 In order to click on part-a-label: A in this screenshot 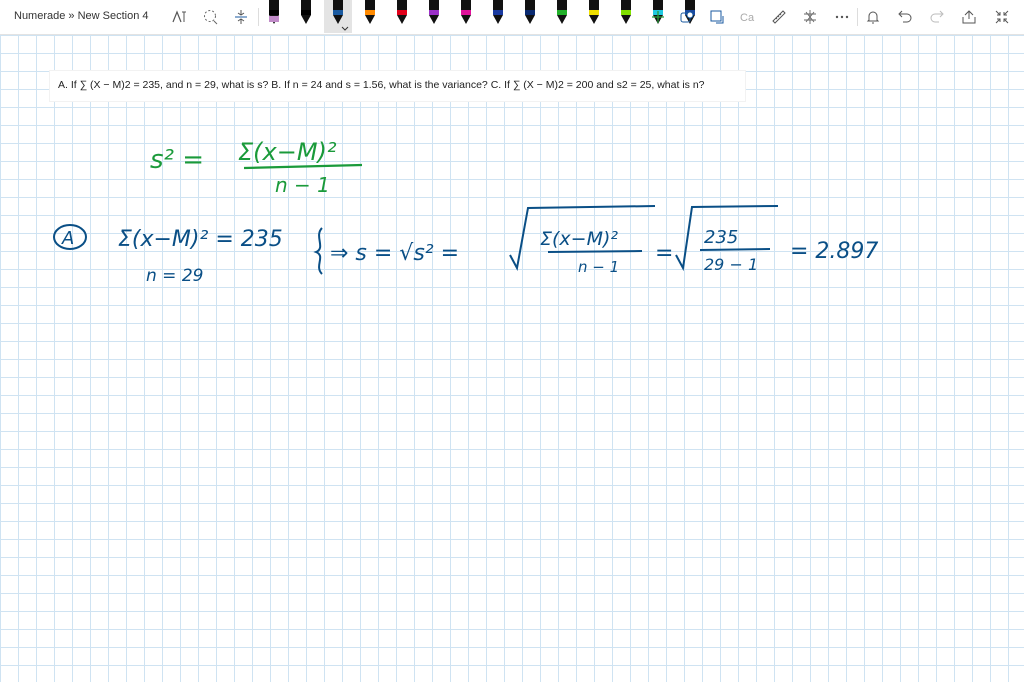, I will do `click(67, 238)`.